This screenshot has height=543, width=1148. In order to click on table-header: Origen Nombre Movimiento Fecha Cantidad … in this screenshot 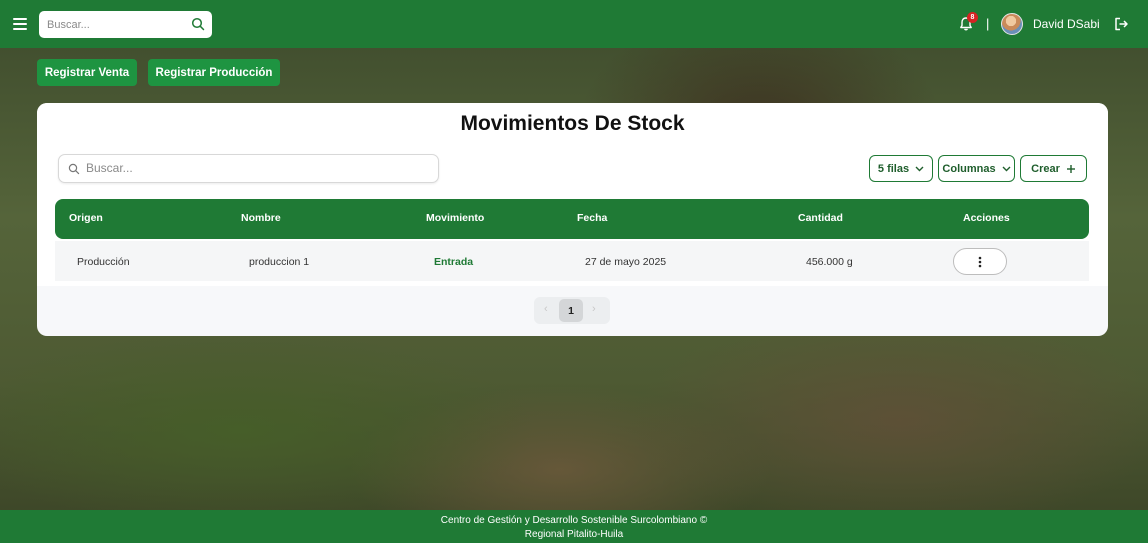, I will do `click(572, 219)`.